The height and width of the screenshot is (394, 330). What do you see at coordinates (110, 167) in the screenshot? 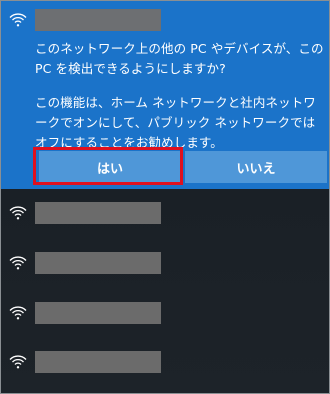
I see `yes-button: はい` at bounding box center [110, 167].